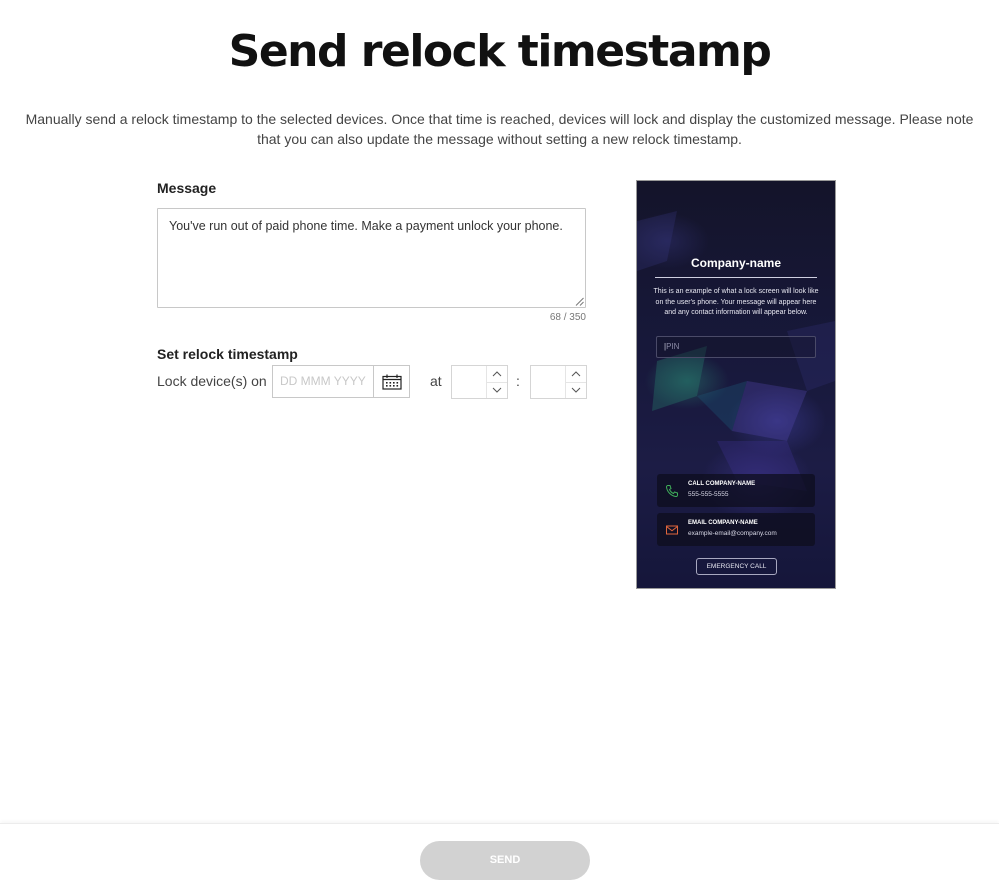 This screenshot has width=999, height=888. I want to click on preview-pin-placeholder: PIN, so click(673, 346).